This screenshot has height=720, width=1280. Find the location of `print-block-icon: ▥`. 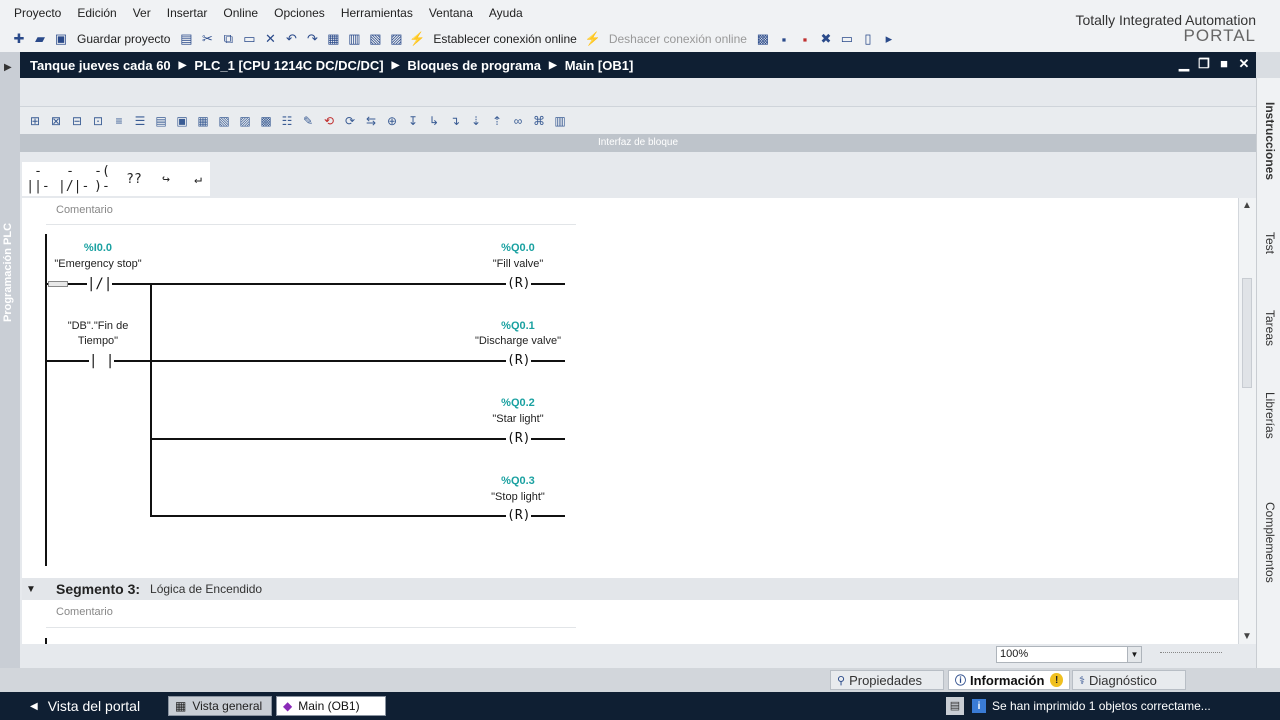

print-block-icon: ▥ is located at coordinates (560, 121).